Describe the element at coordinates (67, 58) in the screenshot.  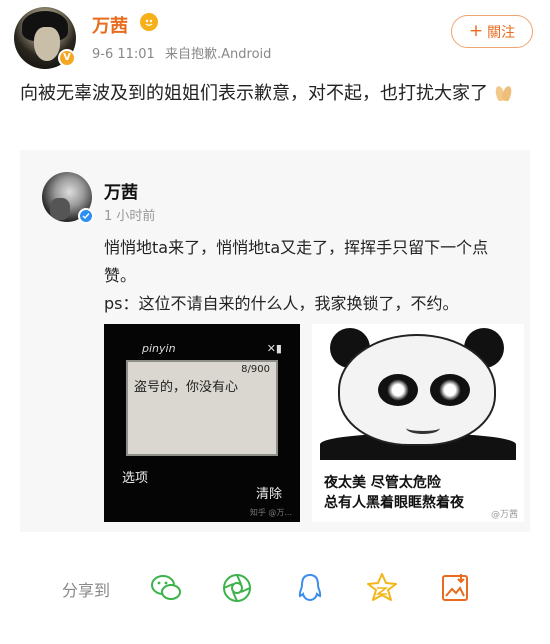
I see `verified-badge-icon: V` at that location.